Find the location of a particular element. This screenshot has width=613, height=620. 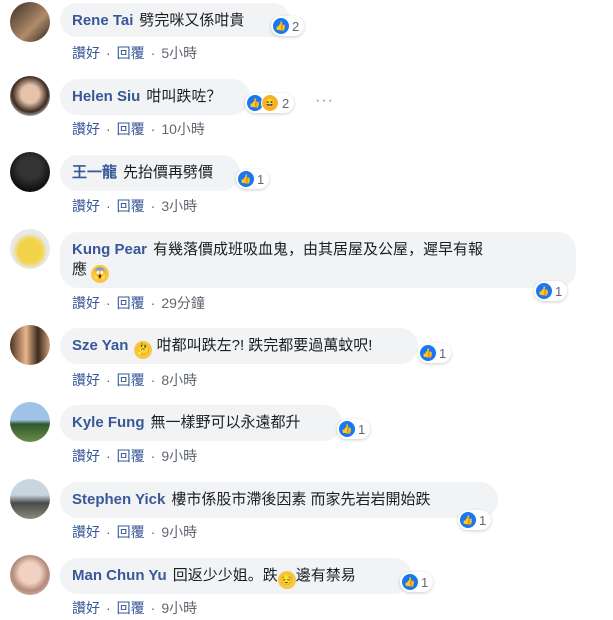

commenter-name: Kung Pear is located at coordinates (109, 249).